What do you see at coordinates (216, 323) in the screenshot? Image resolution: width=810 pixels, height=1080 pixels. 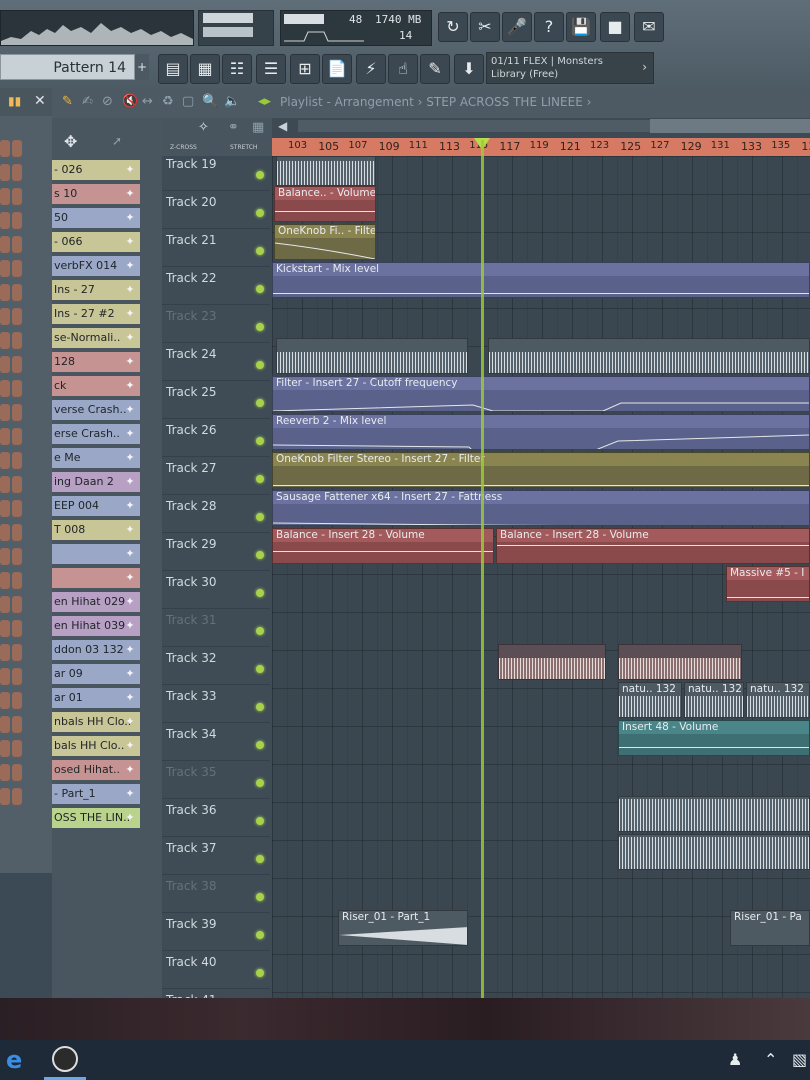 I see `track-header: Track 23` at bounding box center [216, 323].